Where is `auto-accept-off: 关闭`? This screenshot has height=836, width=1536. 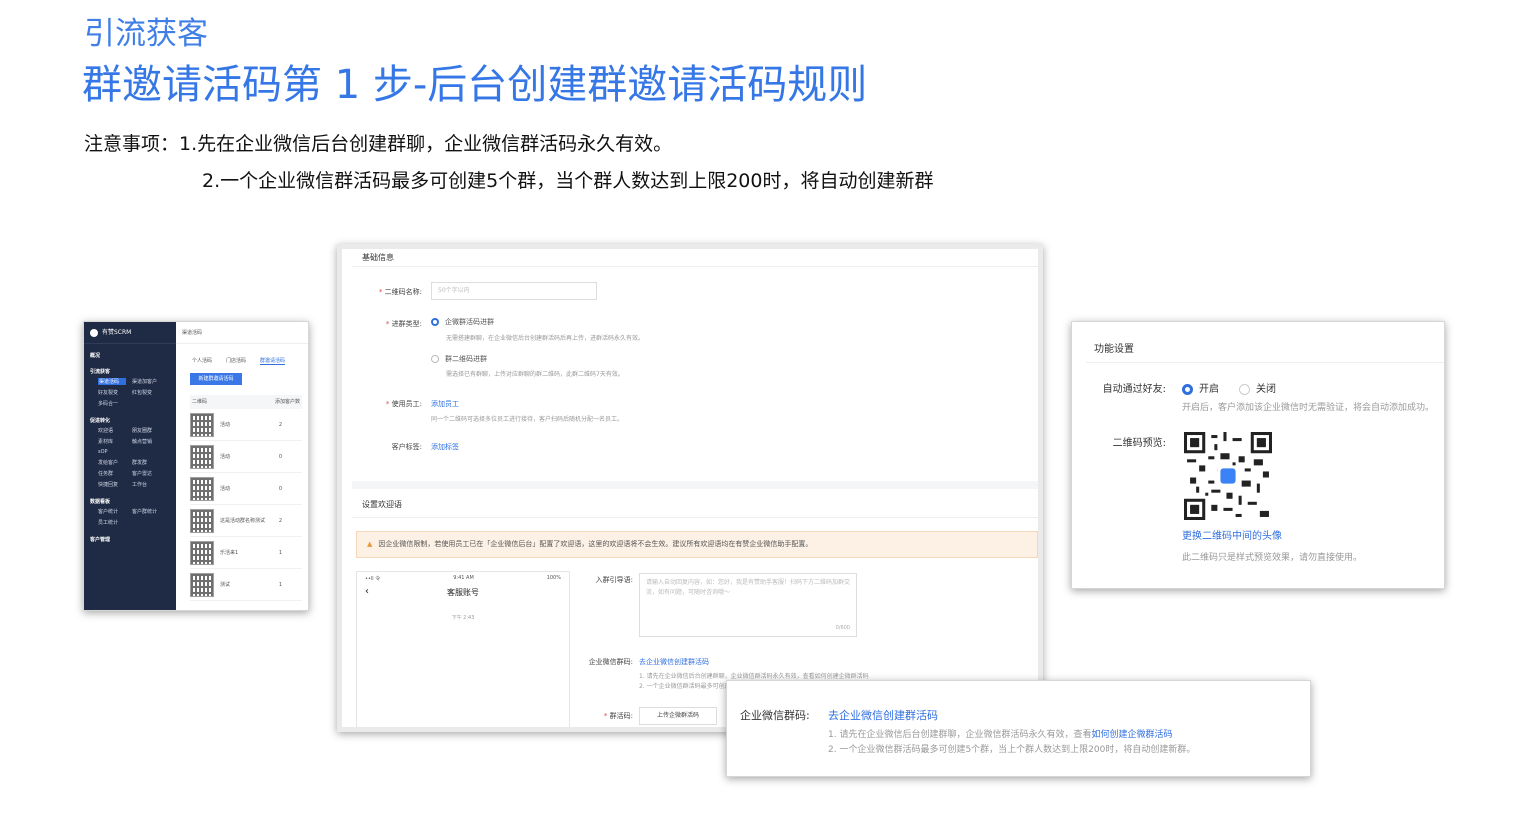 auto-accept-off: 关闭 is located at coordinates (1257, 387).